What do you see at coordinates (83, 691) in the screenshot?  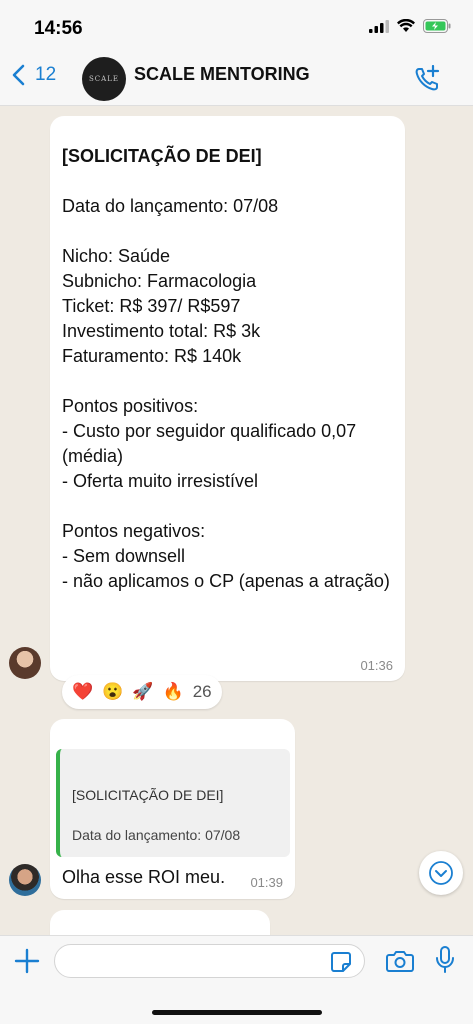 I see `heart-reaction: ❤️` at bounding box center [83, 691].